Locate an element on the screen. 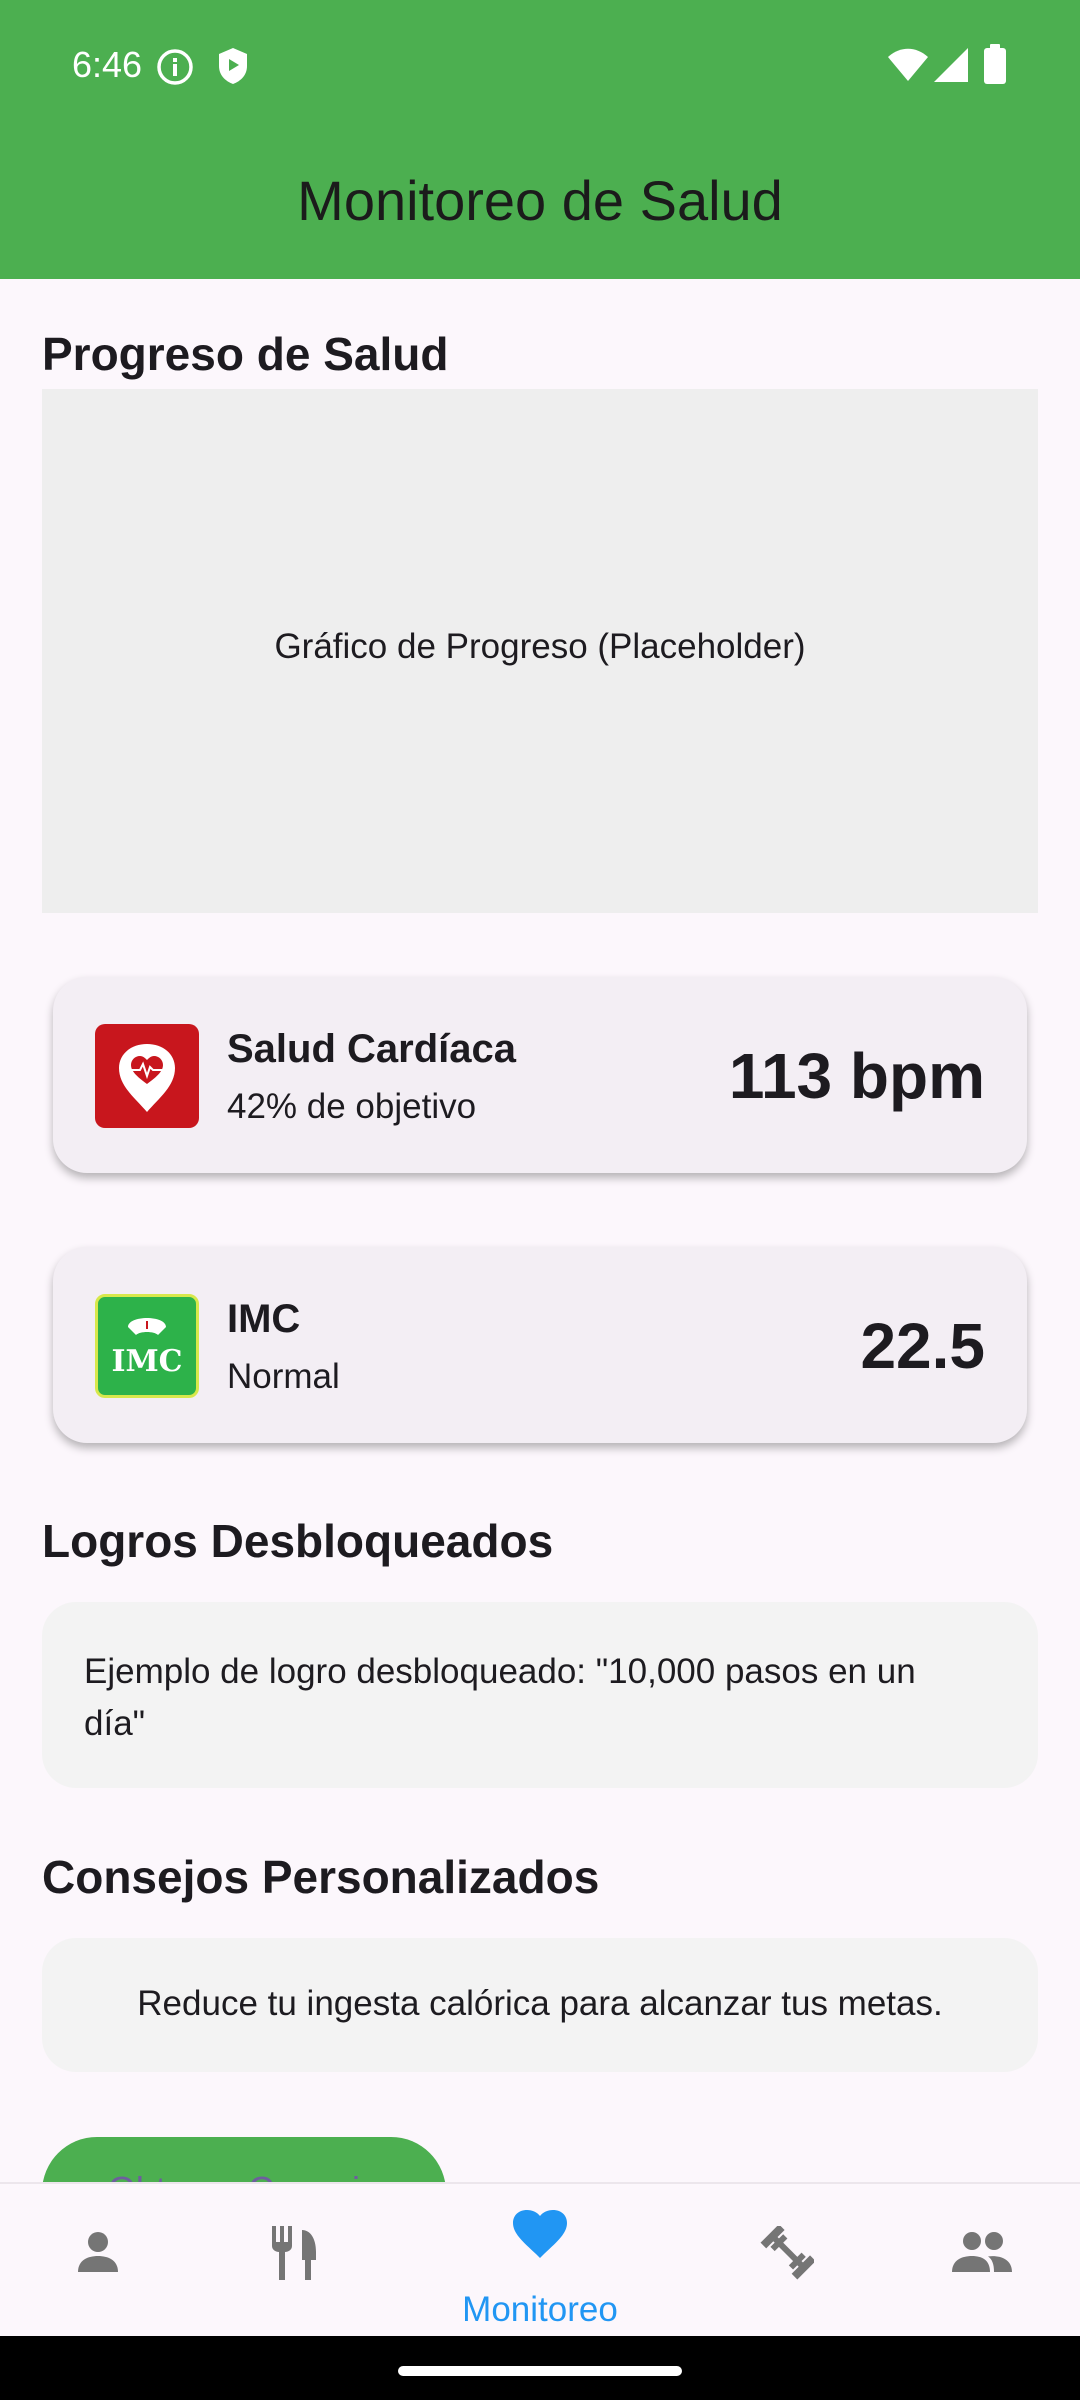  bottom-navigation: Monitoreo is located at coordinates (540, 2260).